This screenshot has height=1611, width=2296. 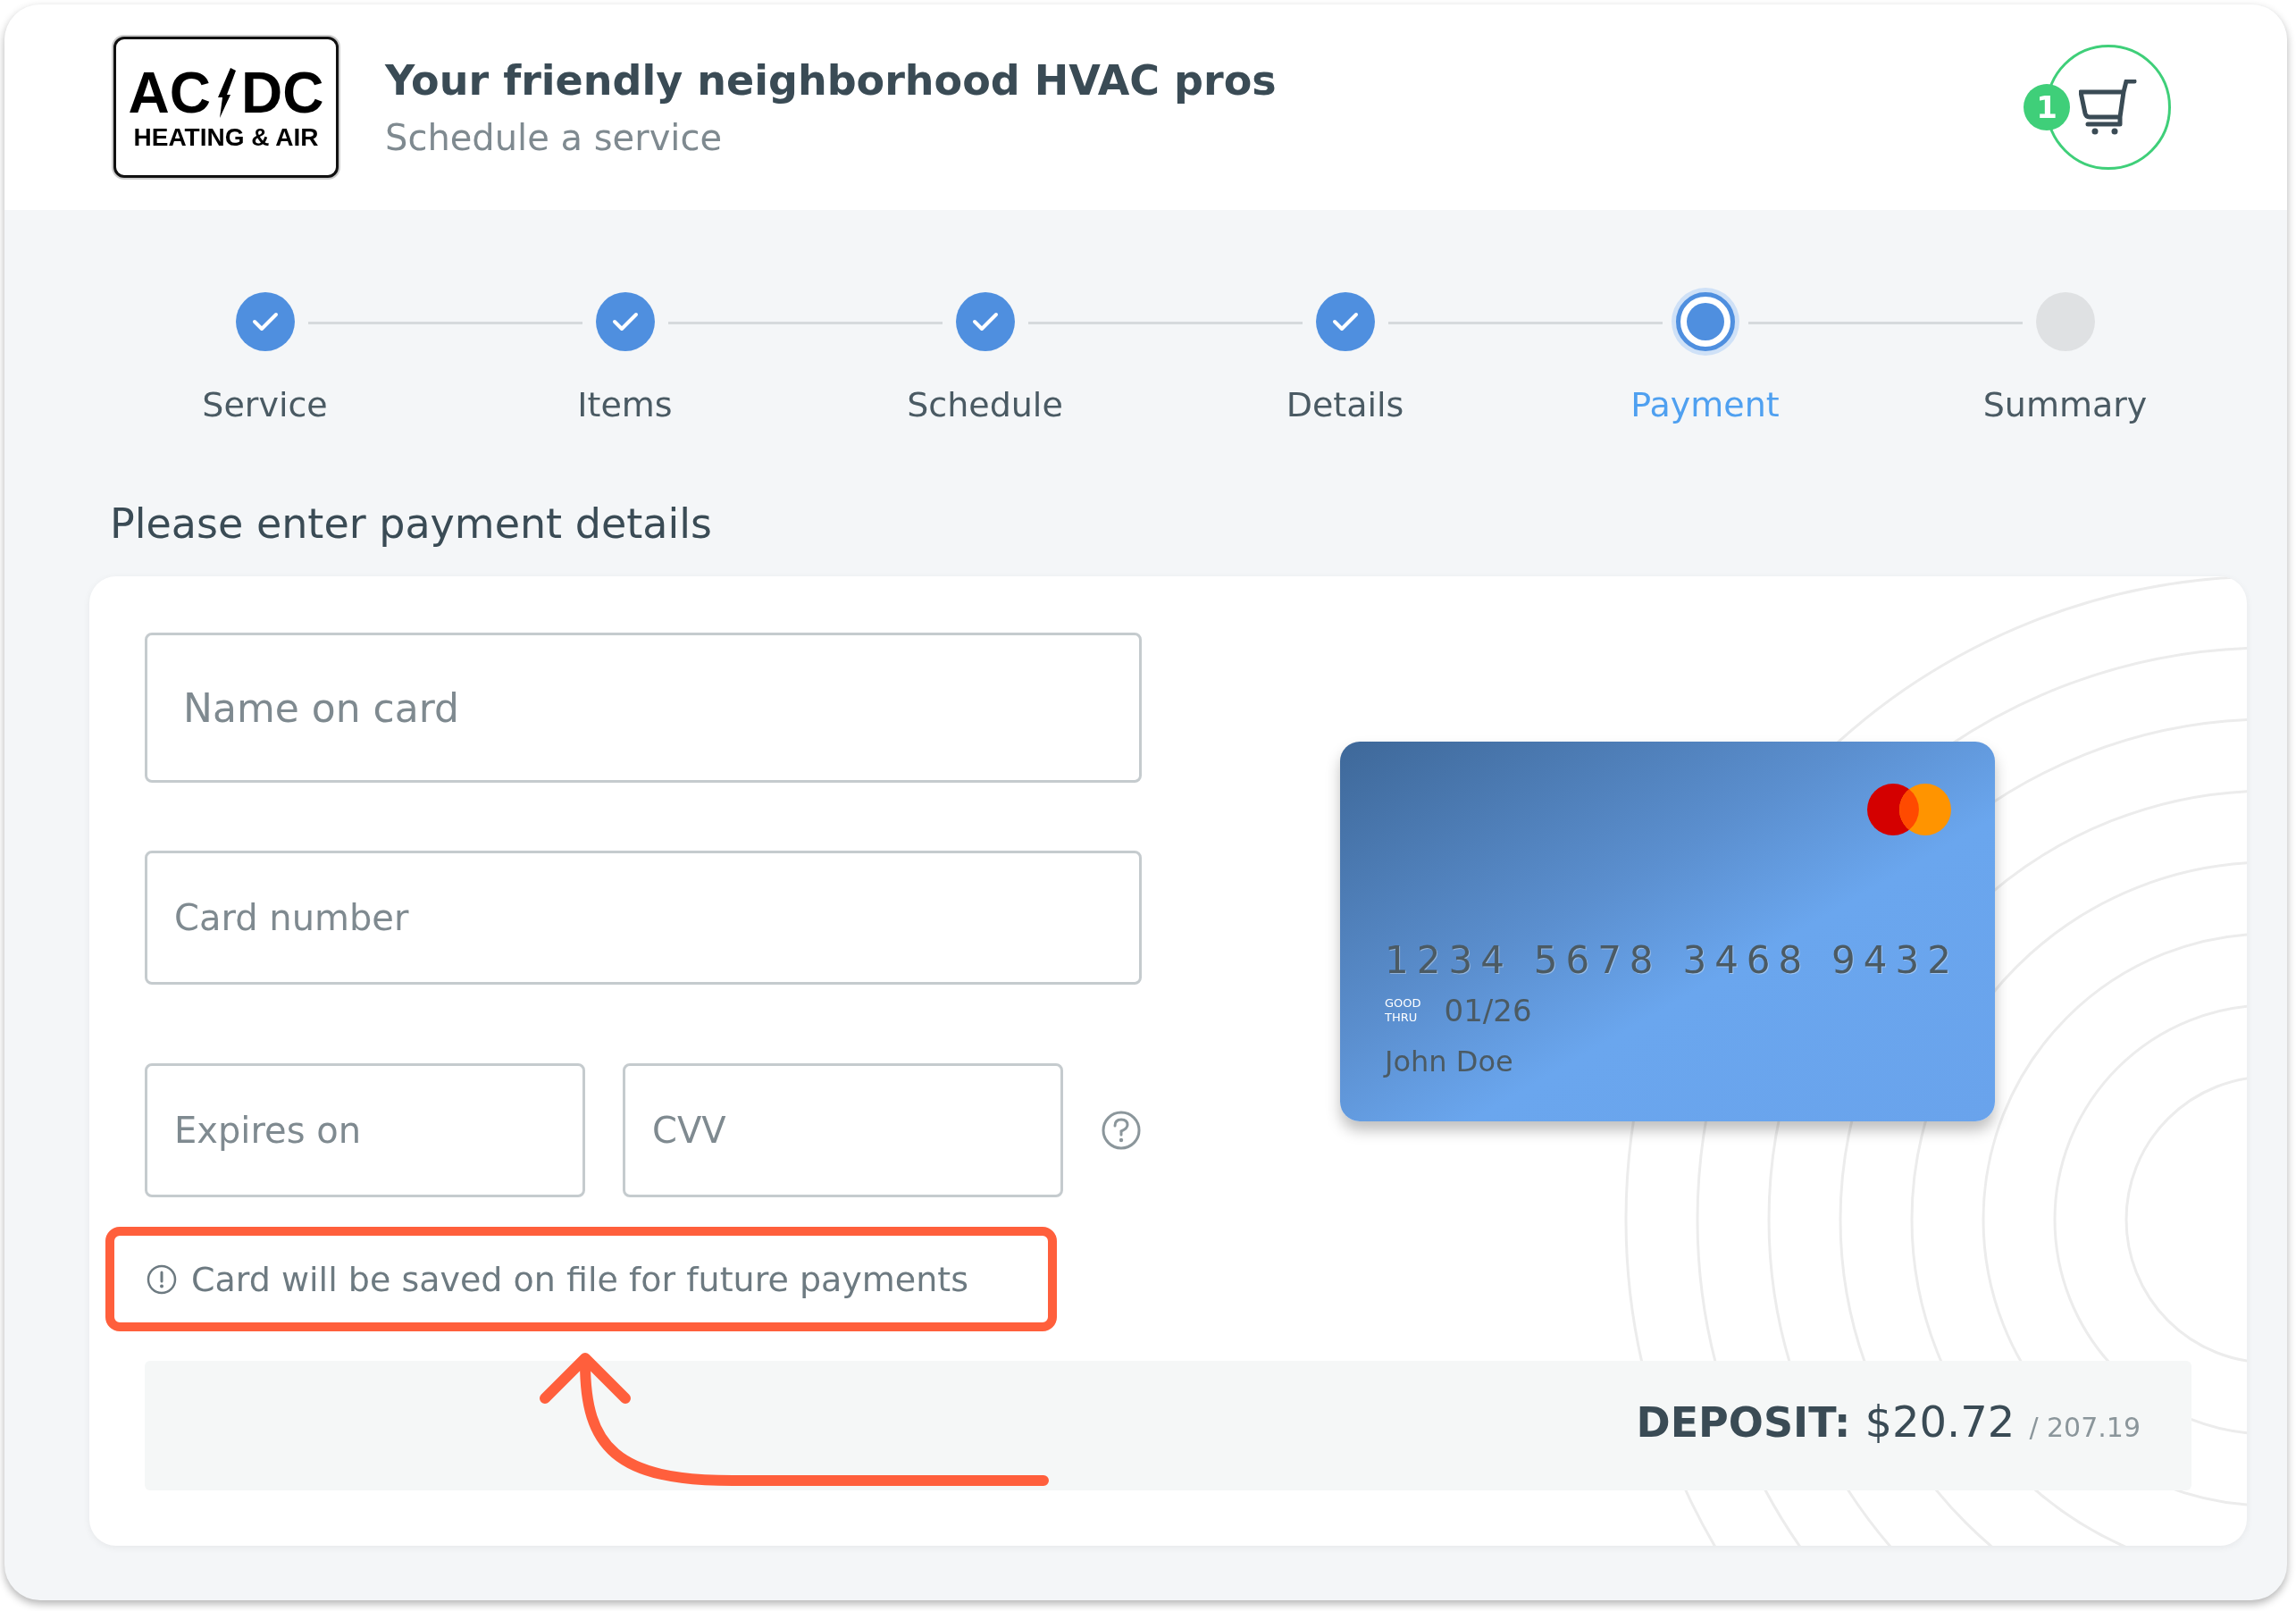 I want to click on step-label: Service, so click(x=265, y=404).